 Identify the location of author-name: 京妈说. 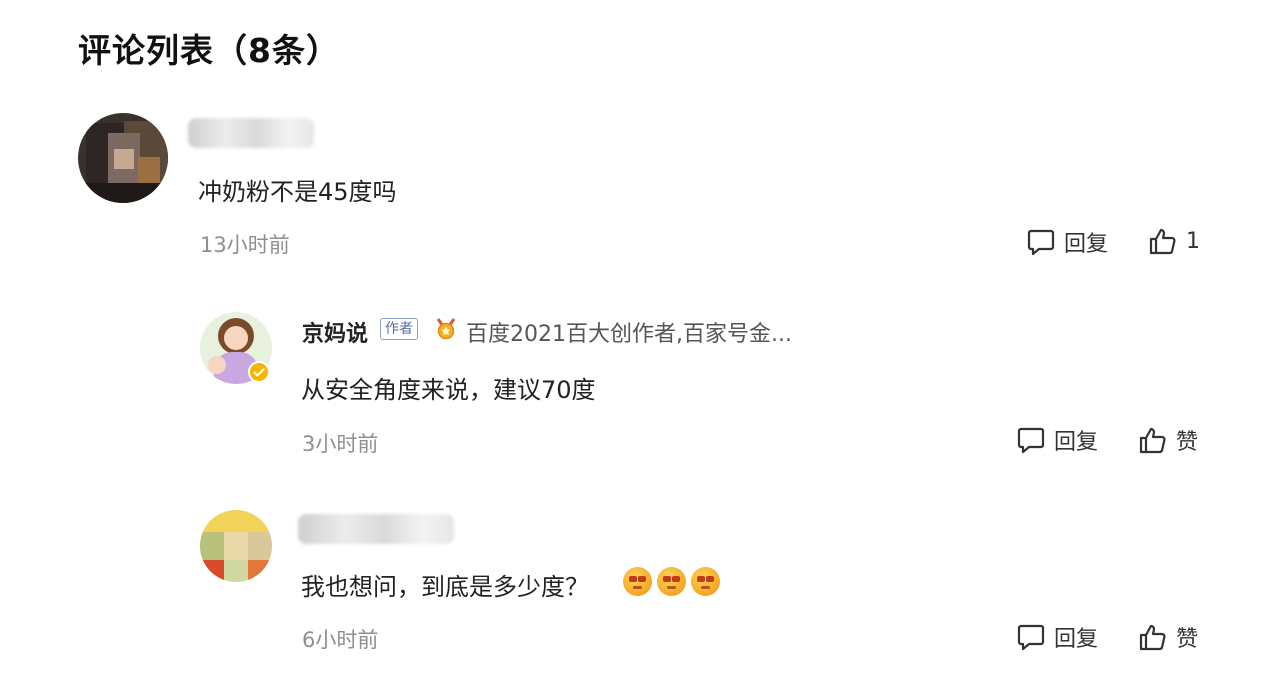
(335, 332).